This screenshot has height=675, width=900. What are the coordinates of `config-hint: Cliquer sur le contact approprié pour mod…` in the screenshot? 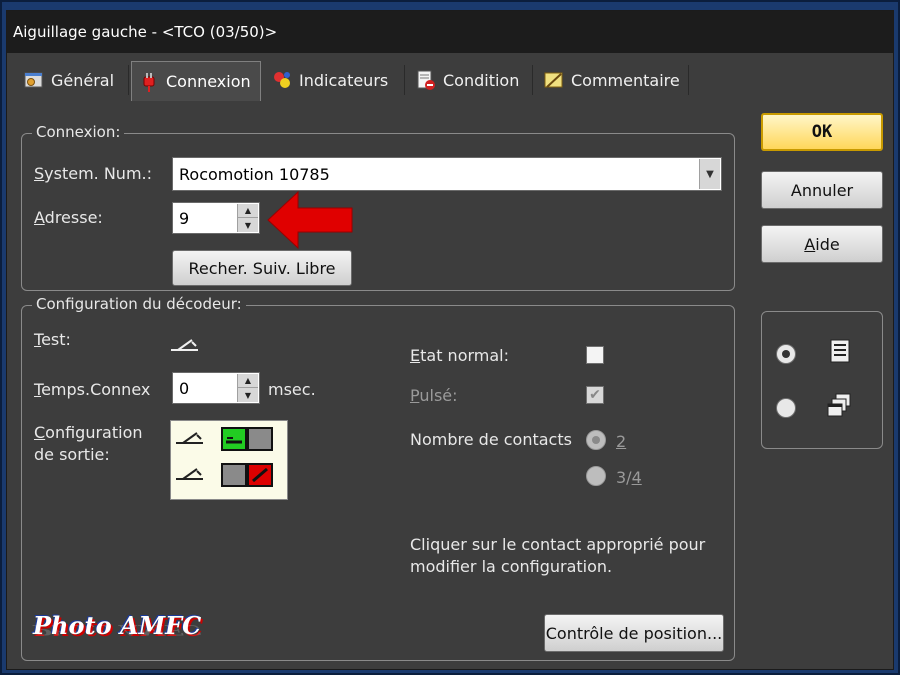 It's located at (558, 555).